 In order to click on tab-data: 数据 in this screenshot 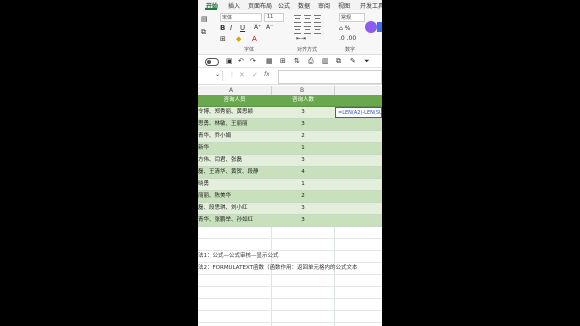, I will do `click(304, 5)`.